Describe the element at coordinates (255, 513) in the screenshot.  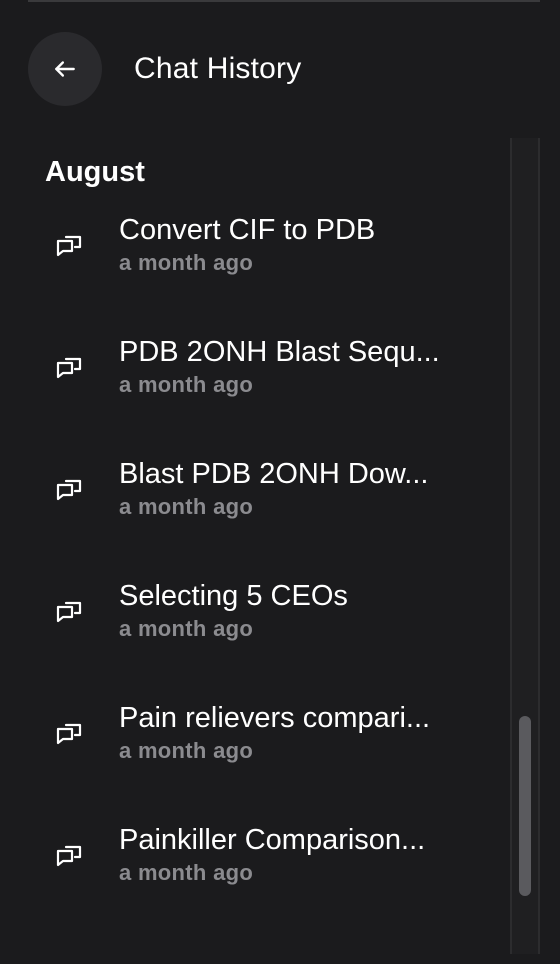
I see `history-item-3: Blast PDB 2ONH Dow... a month ago` at that location.